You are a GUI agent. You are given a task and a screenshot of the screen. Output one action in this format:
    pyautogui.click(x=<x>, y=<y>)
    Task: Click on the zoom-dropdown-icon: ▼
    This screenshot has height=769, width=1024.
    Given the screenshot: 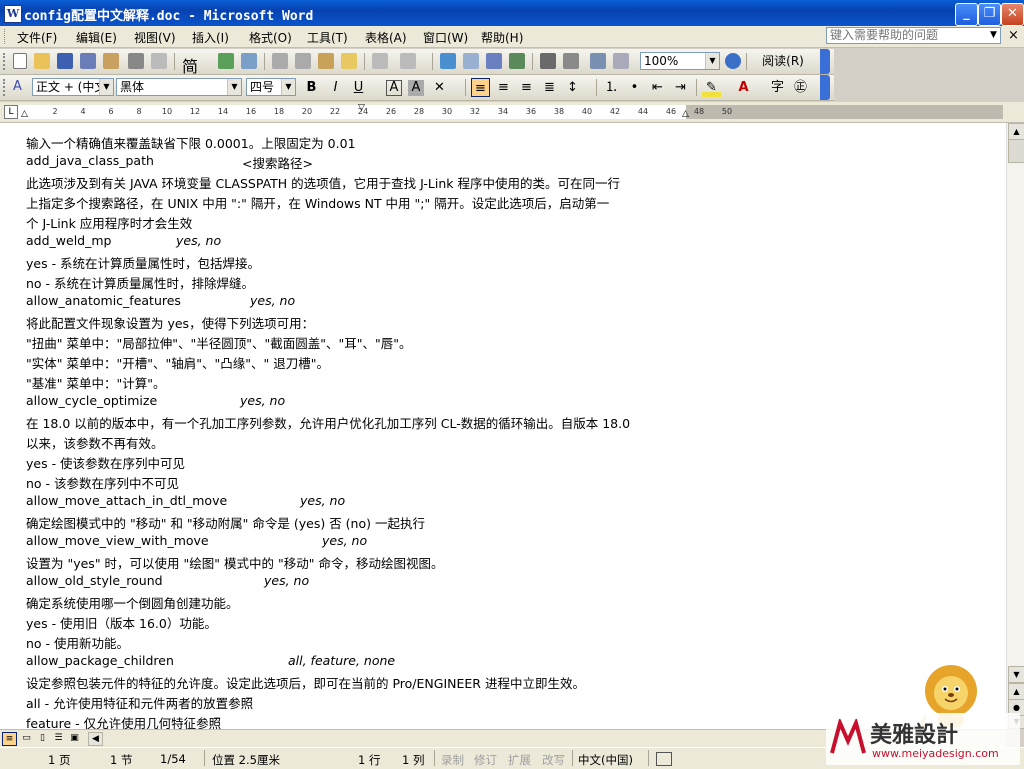 What is the action you would take?
    pyautogui.click(x=712, y=61)
    